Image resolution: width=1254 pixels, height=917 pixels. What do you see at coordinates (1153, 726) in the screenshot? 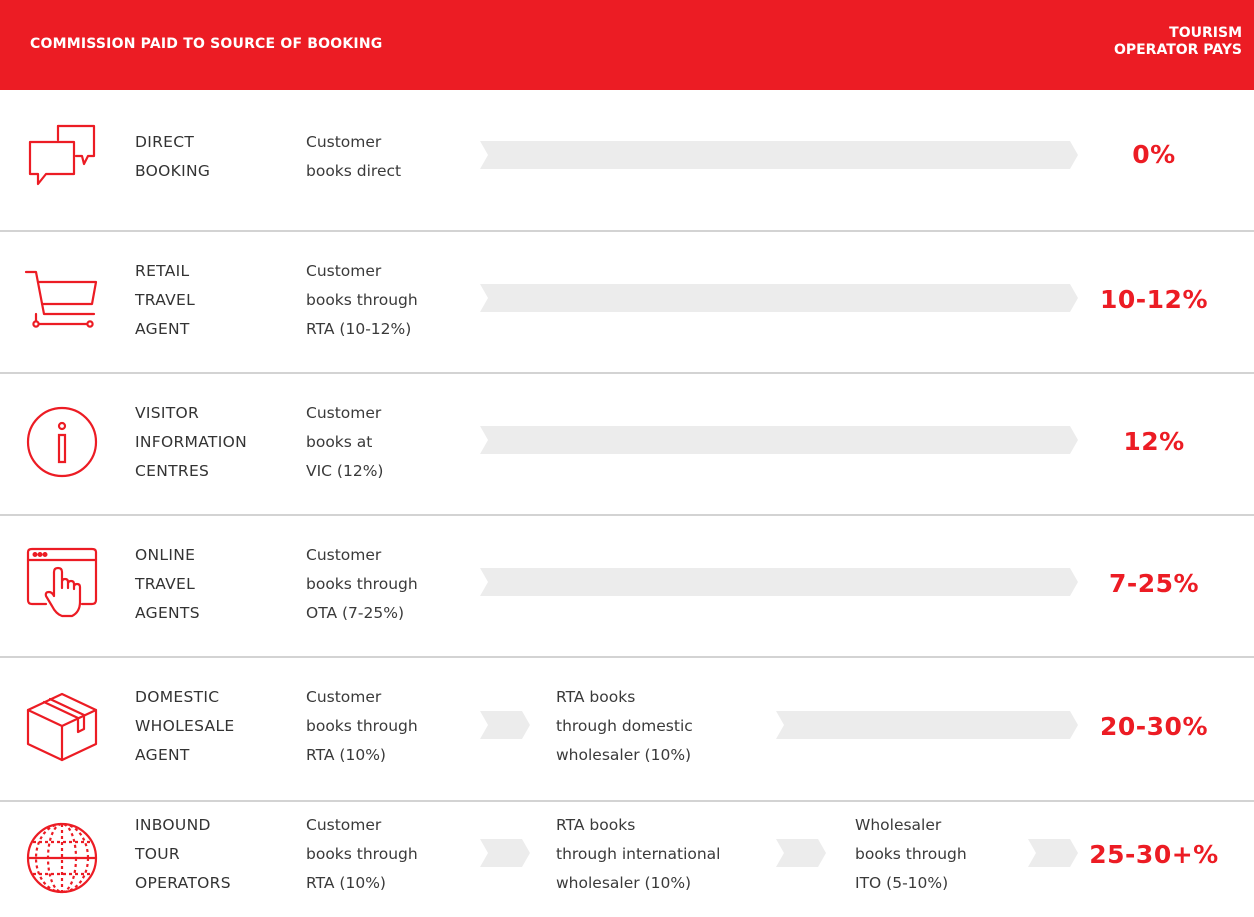
I see `commission-percent: 20-30%` at bounding box center [1153, 726].